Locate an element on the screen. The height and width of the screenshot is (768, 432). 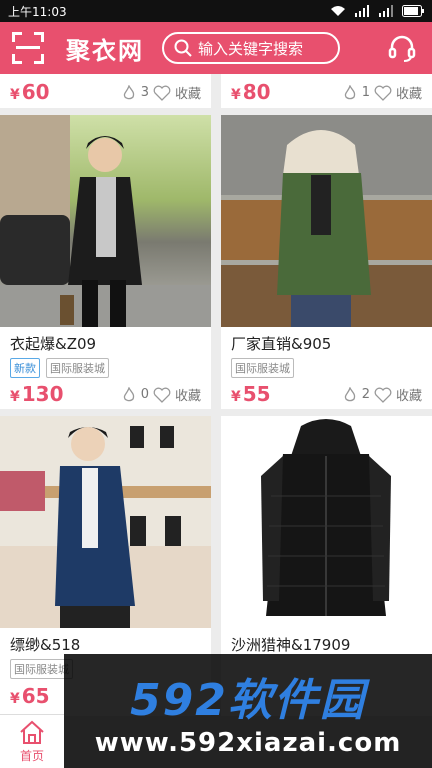
home-icon is located at coordinates (32, 732).